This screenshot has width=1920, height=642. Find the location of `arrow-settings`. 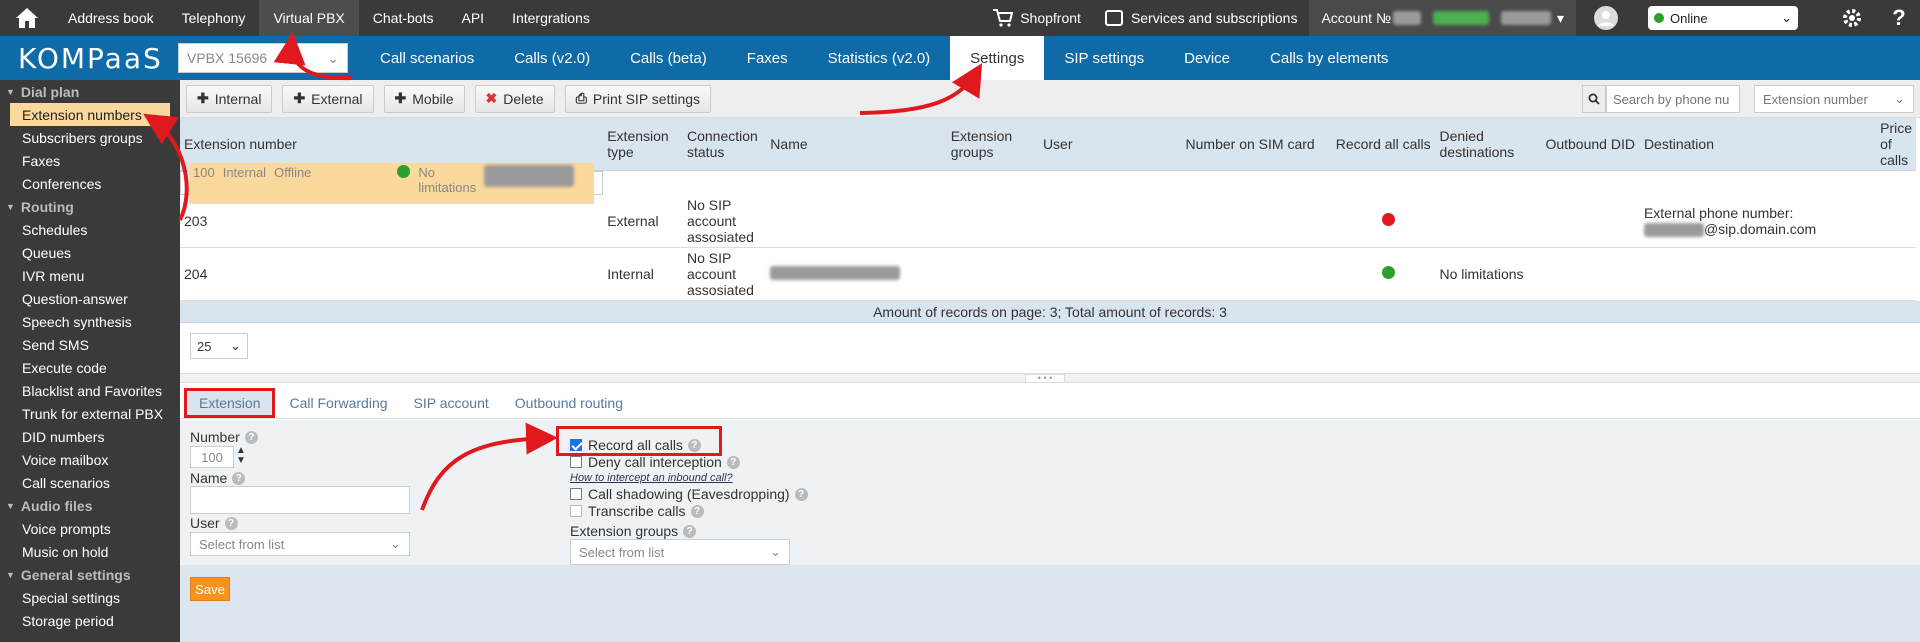

arrow-settings is located at coordinates (921, 89).